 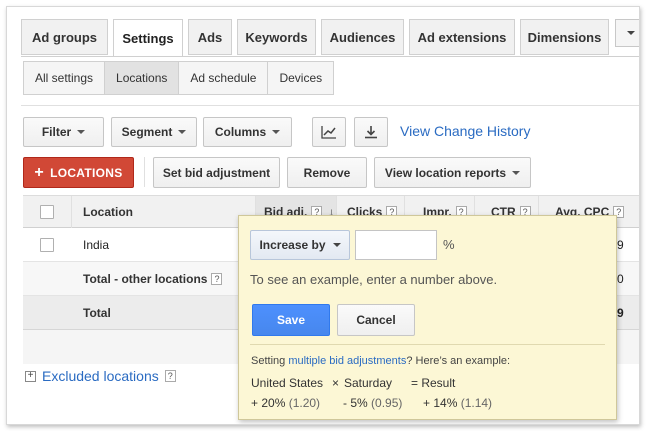 What do you see at coordinates (144, 172) in the screenshot?
I see `toolbar-separator` at bounding box center [144, 172].